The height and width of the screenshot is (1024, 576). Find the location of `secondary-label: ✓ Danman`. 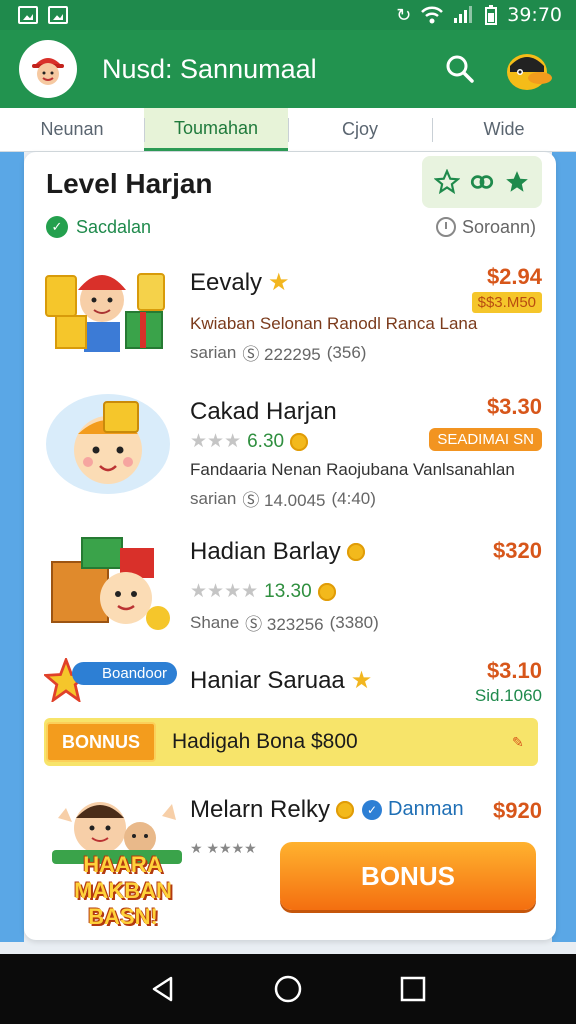

secondary-label: ✓ Danman is located at coordinates (413, 809).